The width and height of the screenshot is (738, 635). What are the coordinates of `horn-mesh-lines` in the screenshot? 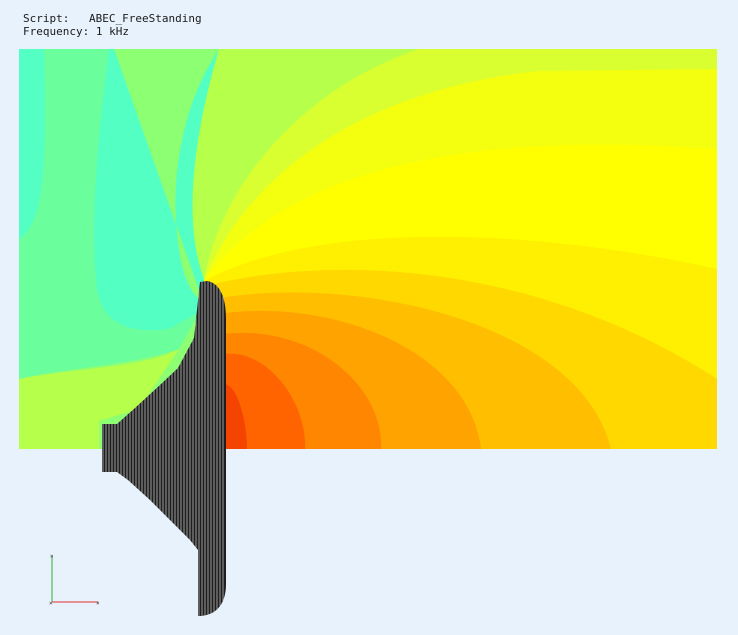 It's located at (163, 448).